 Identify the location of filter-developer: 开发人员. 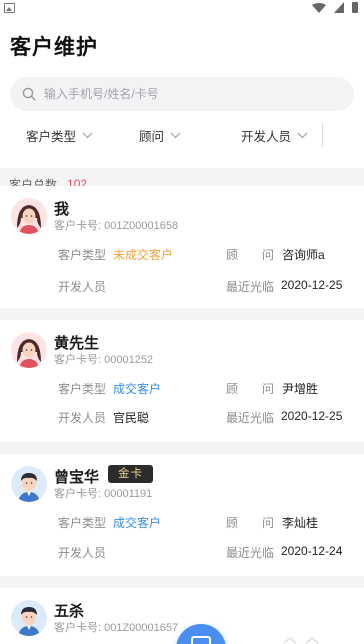
(274, 135).